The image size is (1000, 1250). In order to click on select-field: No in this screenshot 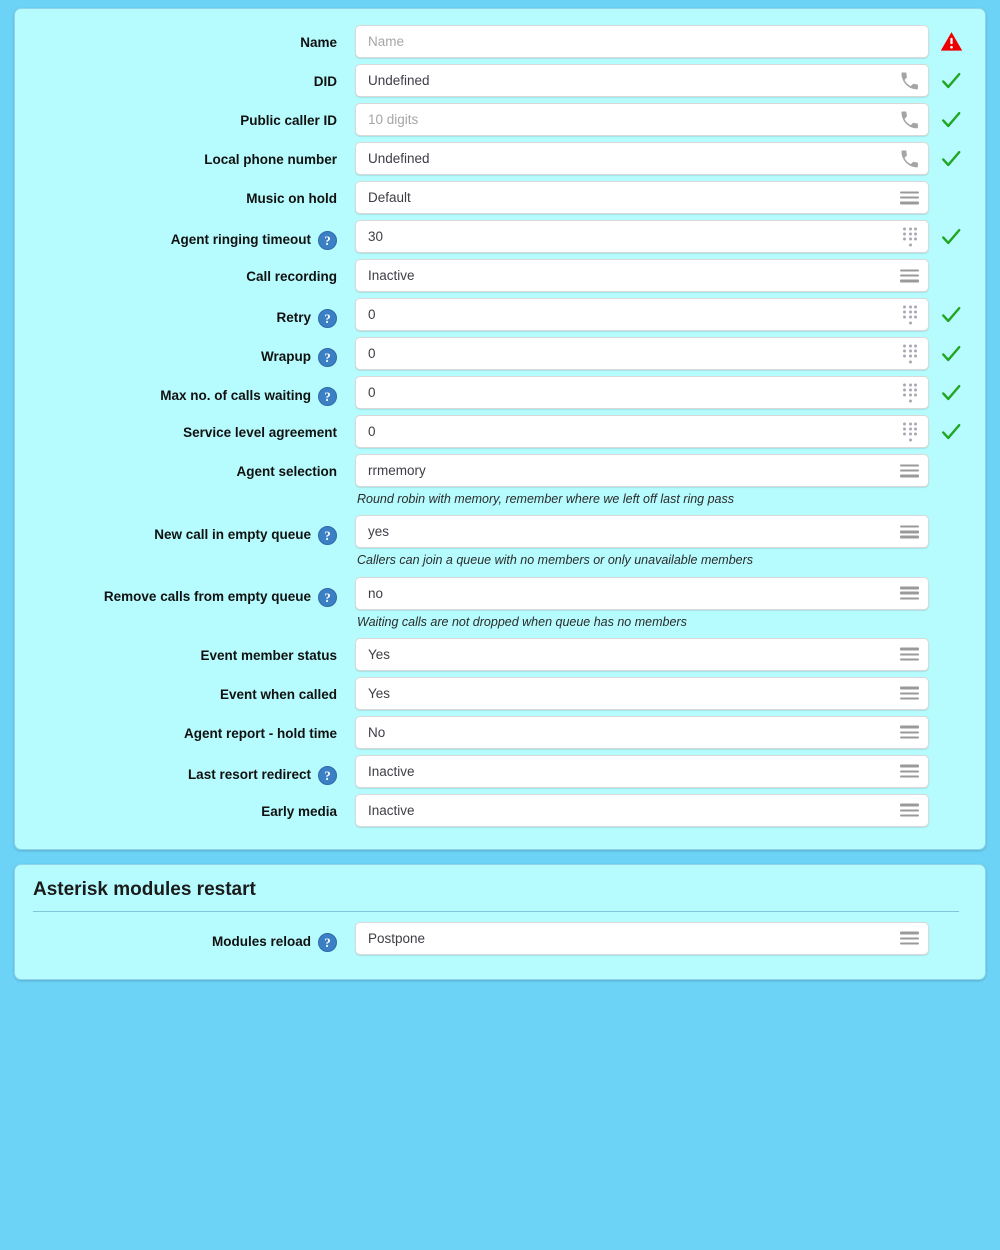, I will do `click(642, 732)`.